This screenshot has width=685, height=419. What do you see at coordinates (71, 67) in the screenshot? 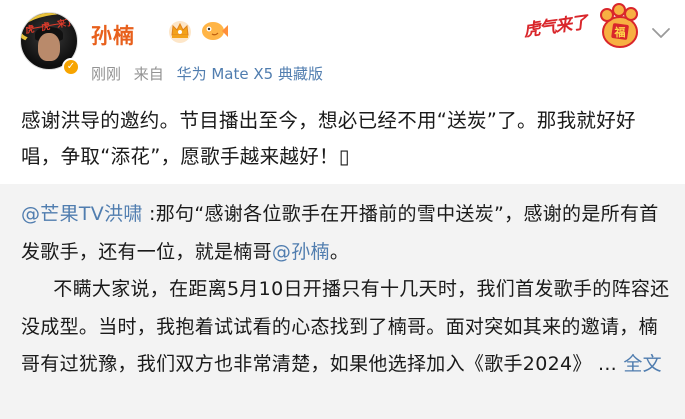
I see `verified-badge-icon: ✓` at bounding box center [71, 67].